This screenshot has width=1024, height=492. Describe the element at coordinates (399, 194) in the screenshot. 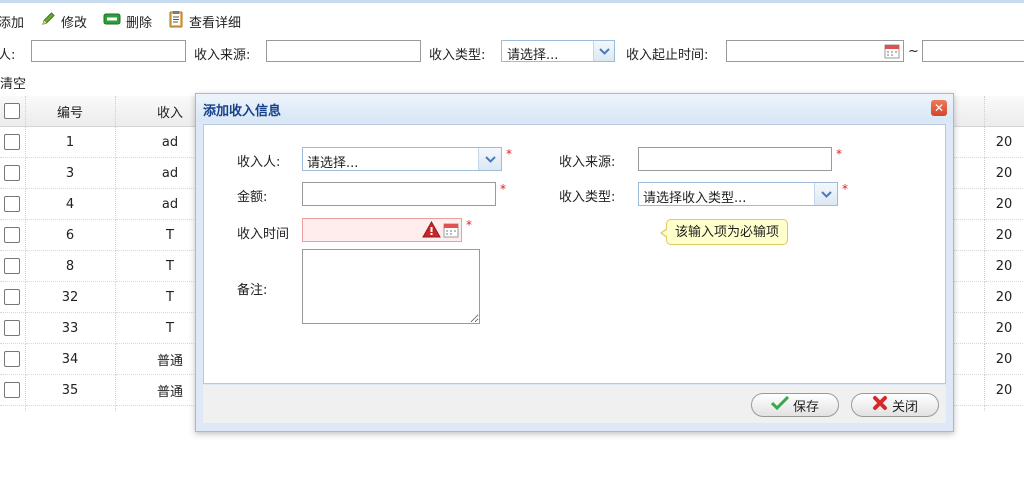

I see `amount-input` at that location.